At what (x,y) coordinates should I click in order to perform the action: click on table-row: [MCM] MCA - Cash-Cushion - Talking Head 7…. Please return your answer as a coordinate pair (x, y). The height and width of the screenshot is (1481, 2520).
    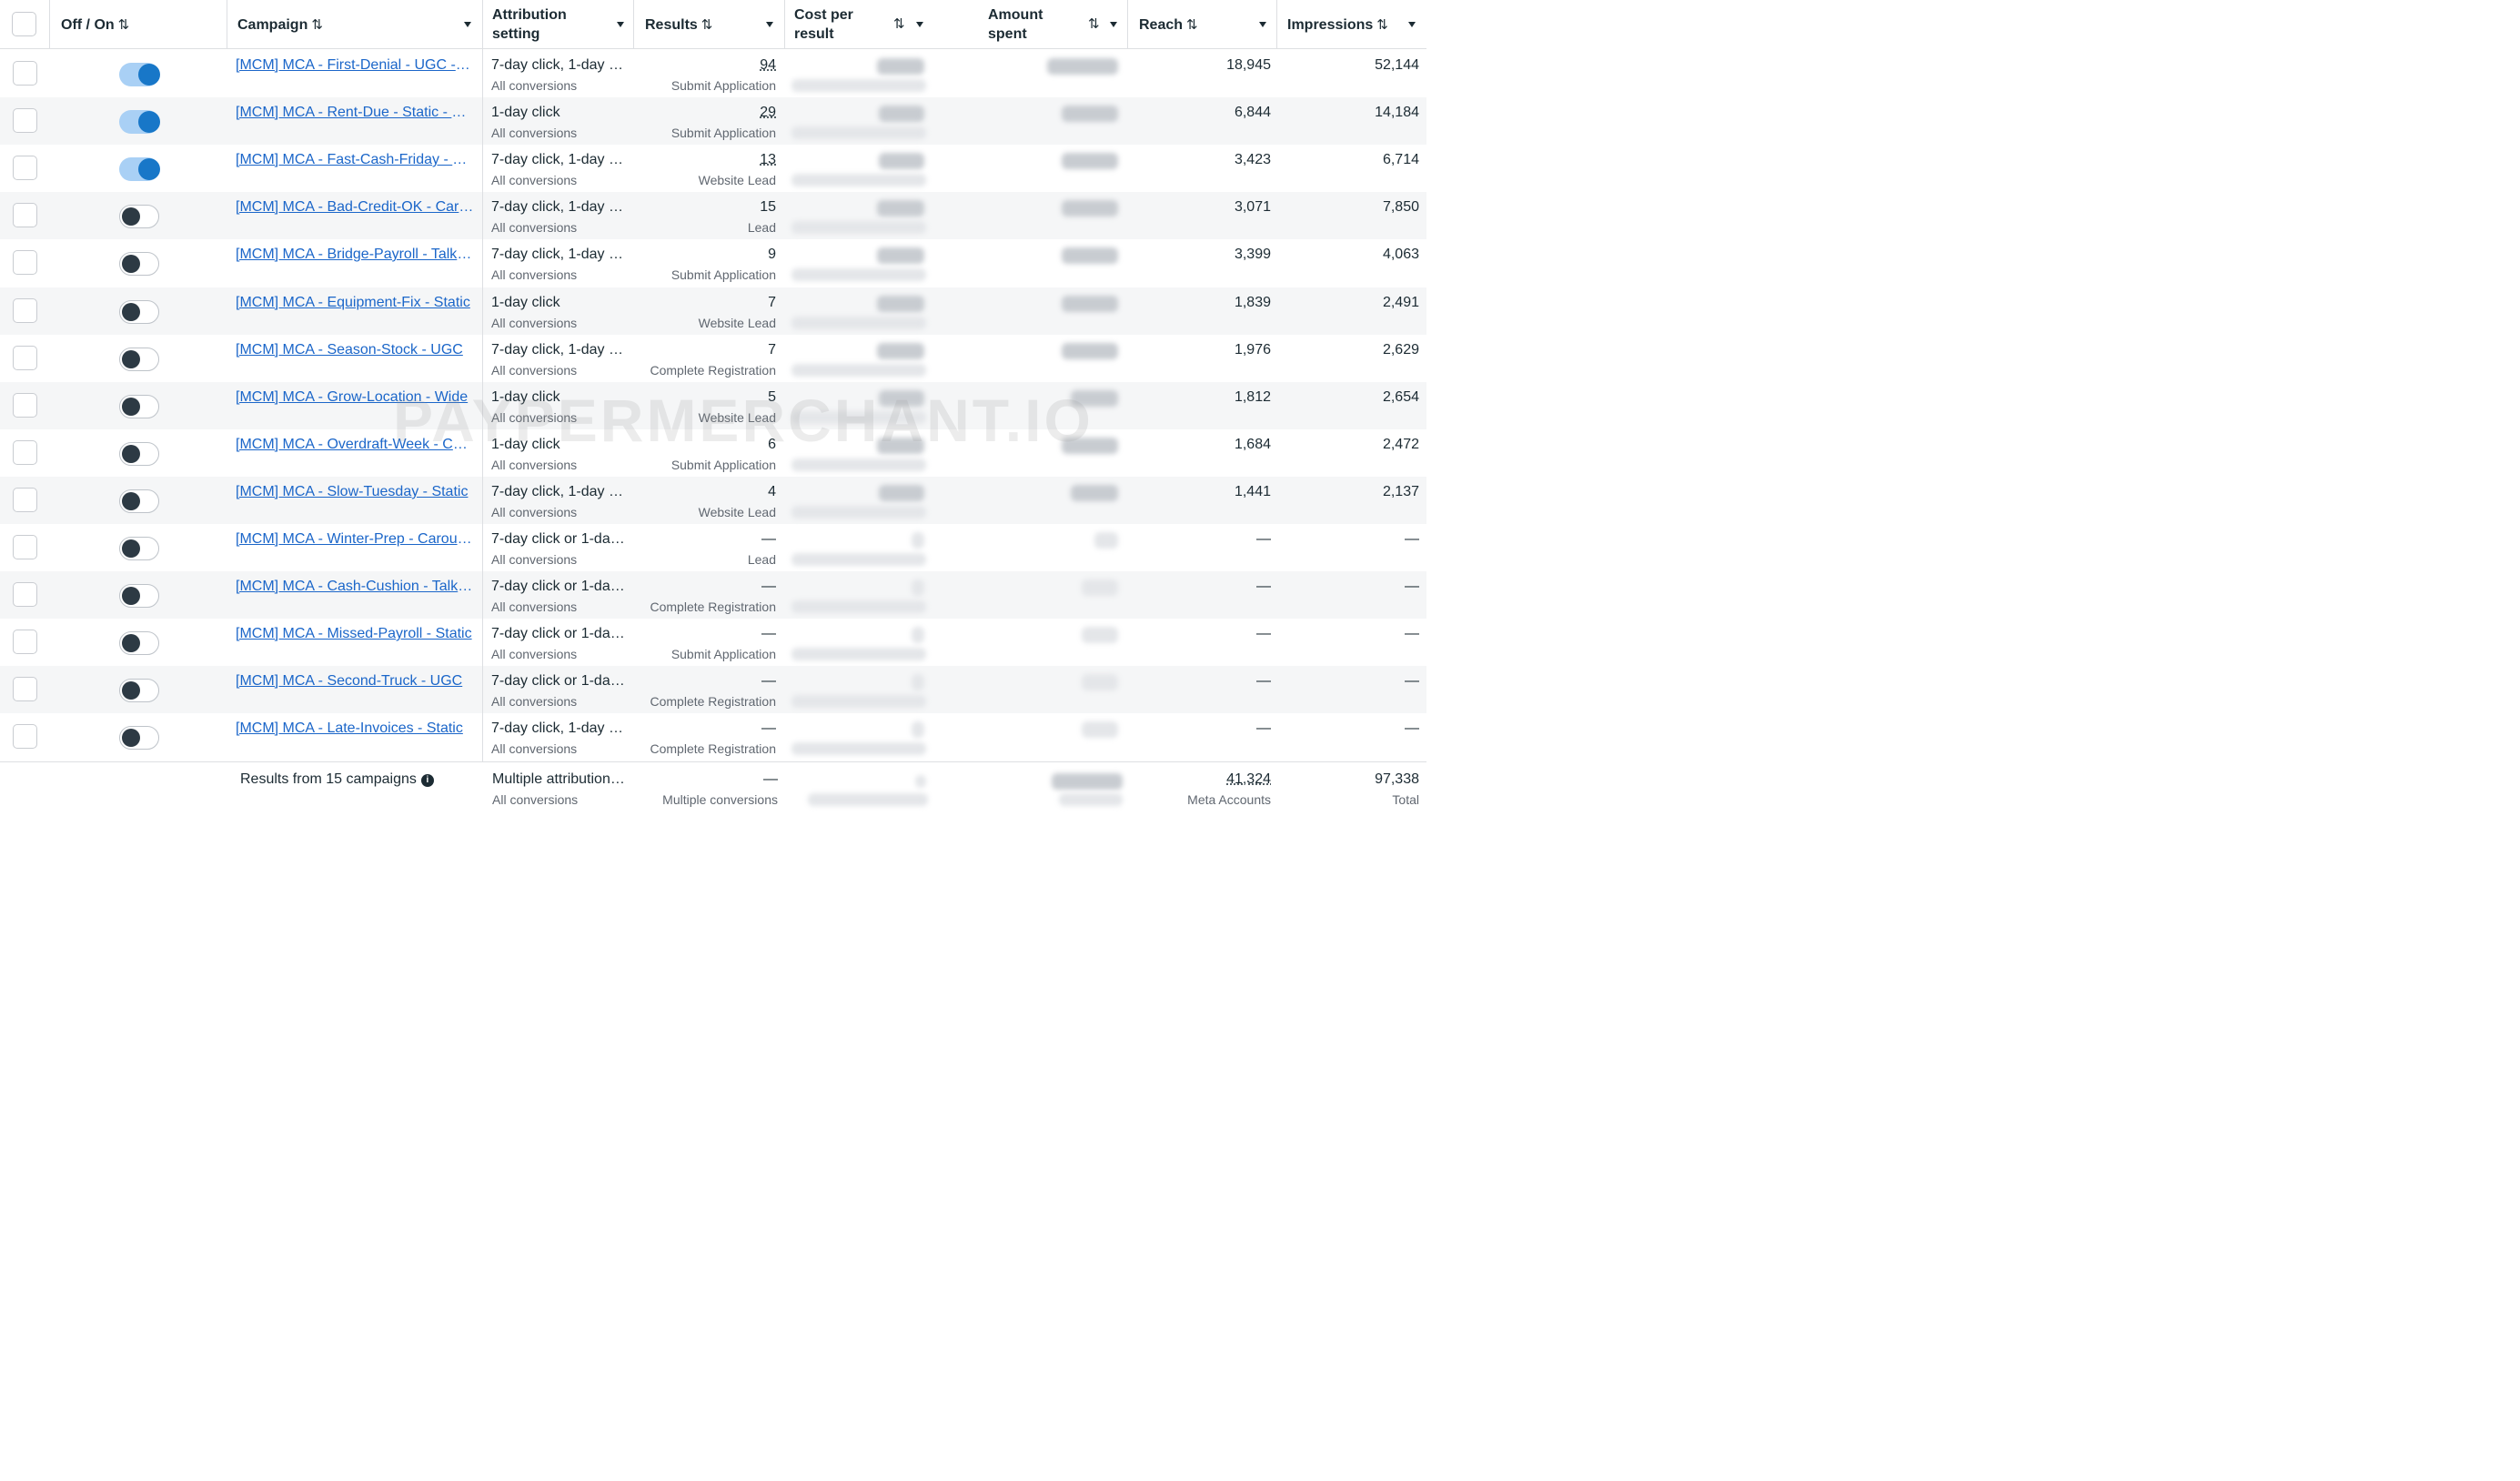
    Looking at the image, I should click on (713, 595).